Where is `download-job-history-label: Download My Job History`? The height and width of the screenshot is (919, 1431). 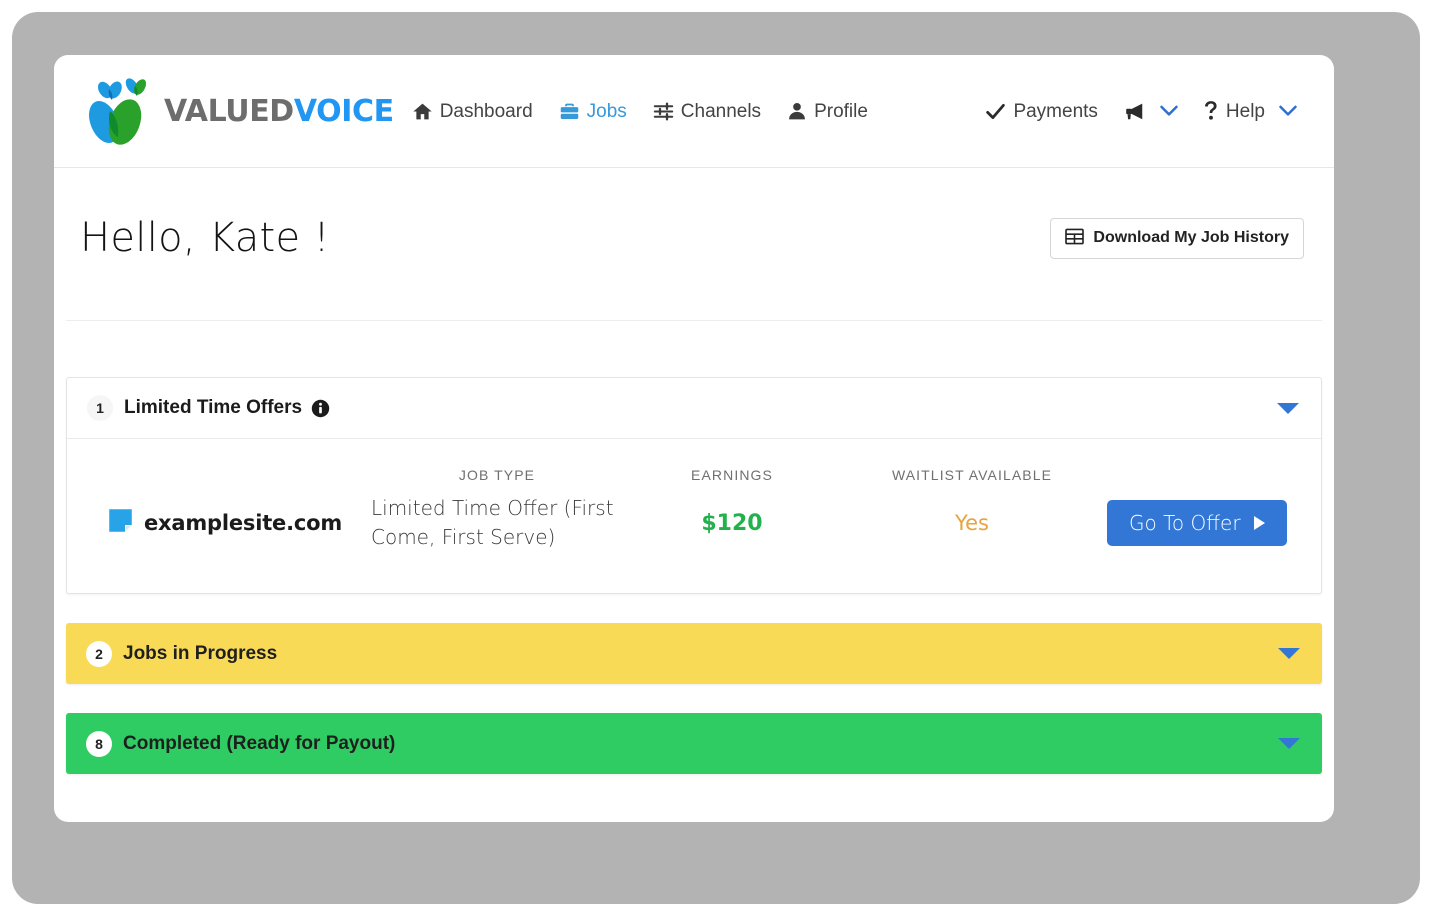
download-job-history-label: Download My Job History is located at coordinates (1191, 237).